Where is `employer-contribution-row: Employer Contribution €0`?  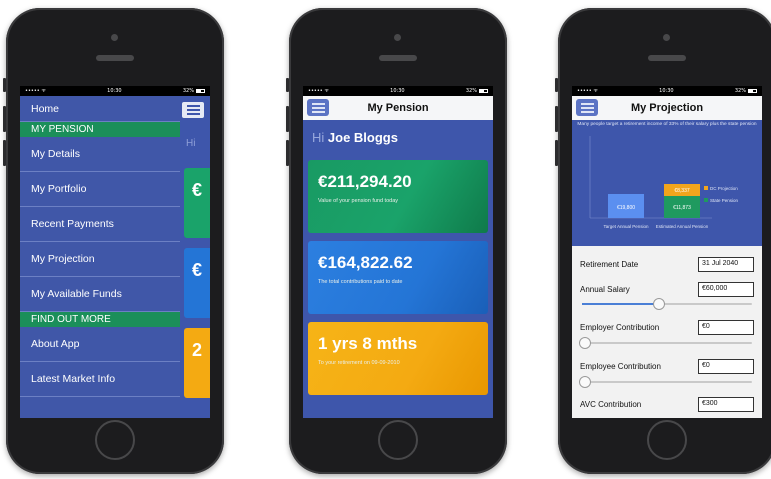 employer-contribution-row: Employer Contribution €0 is located at coordinates (667, 327).